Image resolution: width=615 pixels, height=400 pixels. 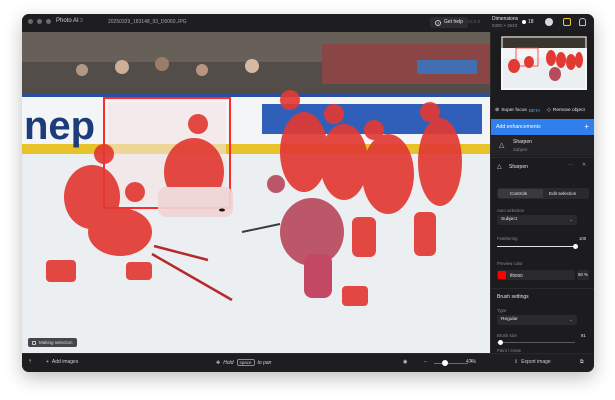 What do you see at coordinates (513, 297) in the screenshot?
I see `brush-settings-title: Brush settings` at bounding box center [513, 297].